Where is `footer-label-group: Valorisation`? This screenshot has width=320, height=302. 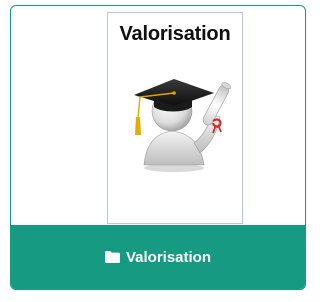
footer-label-group: Valorisation is located at coordinates (158, 257).